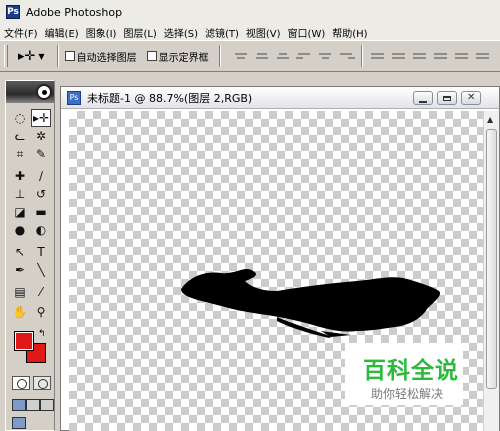 This screenshot has width=500, height=431. What do you see at coordinates (74, 12) in the screenshot?
I see `app-title: Adobe Photoshop` at bounding box center [74, 12].